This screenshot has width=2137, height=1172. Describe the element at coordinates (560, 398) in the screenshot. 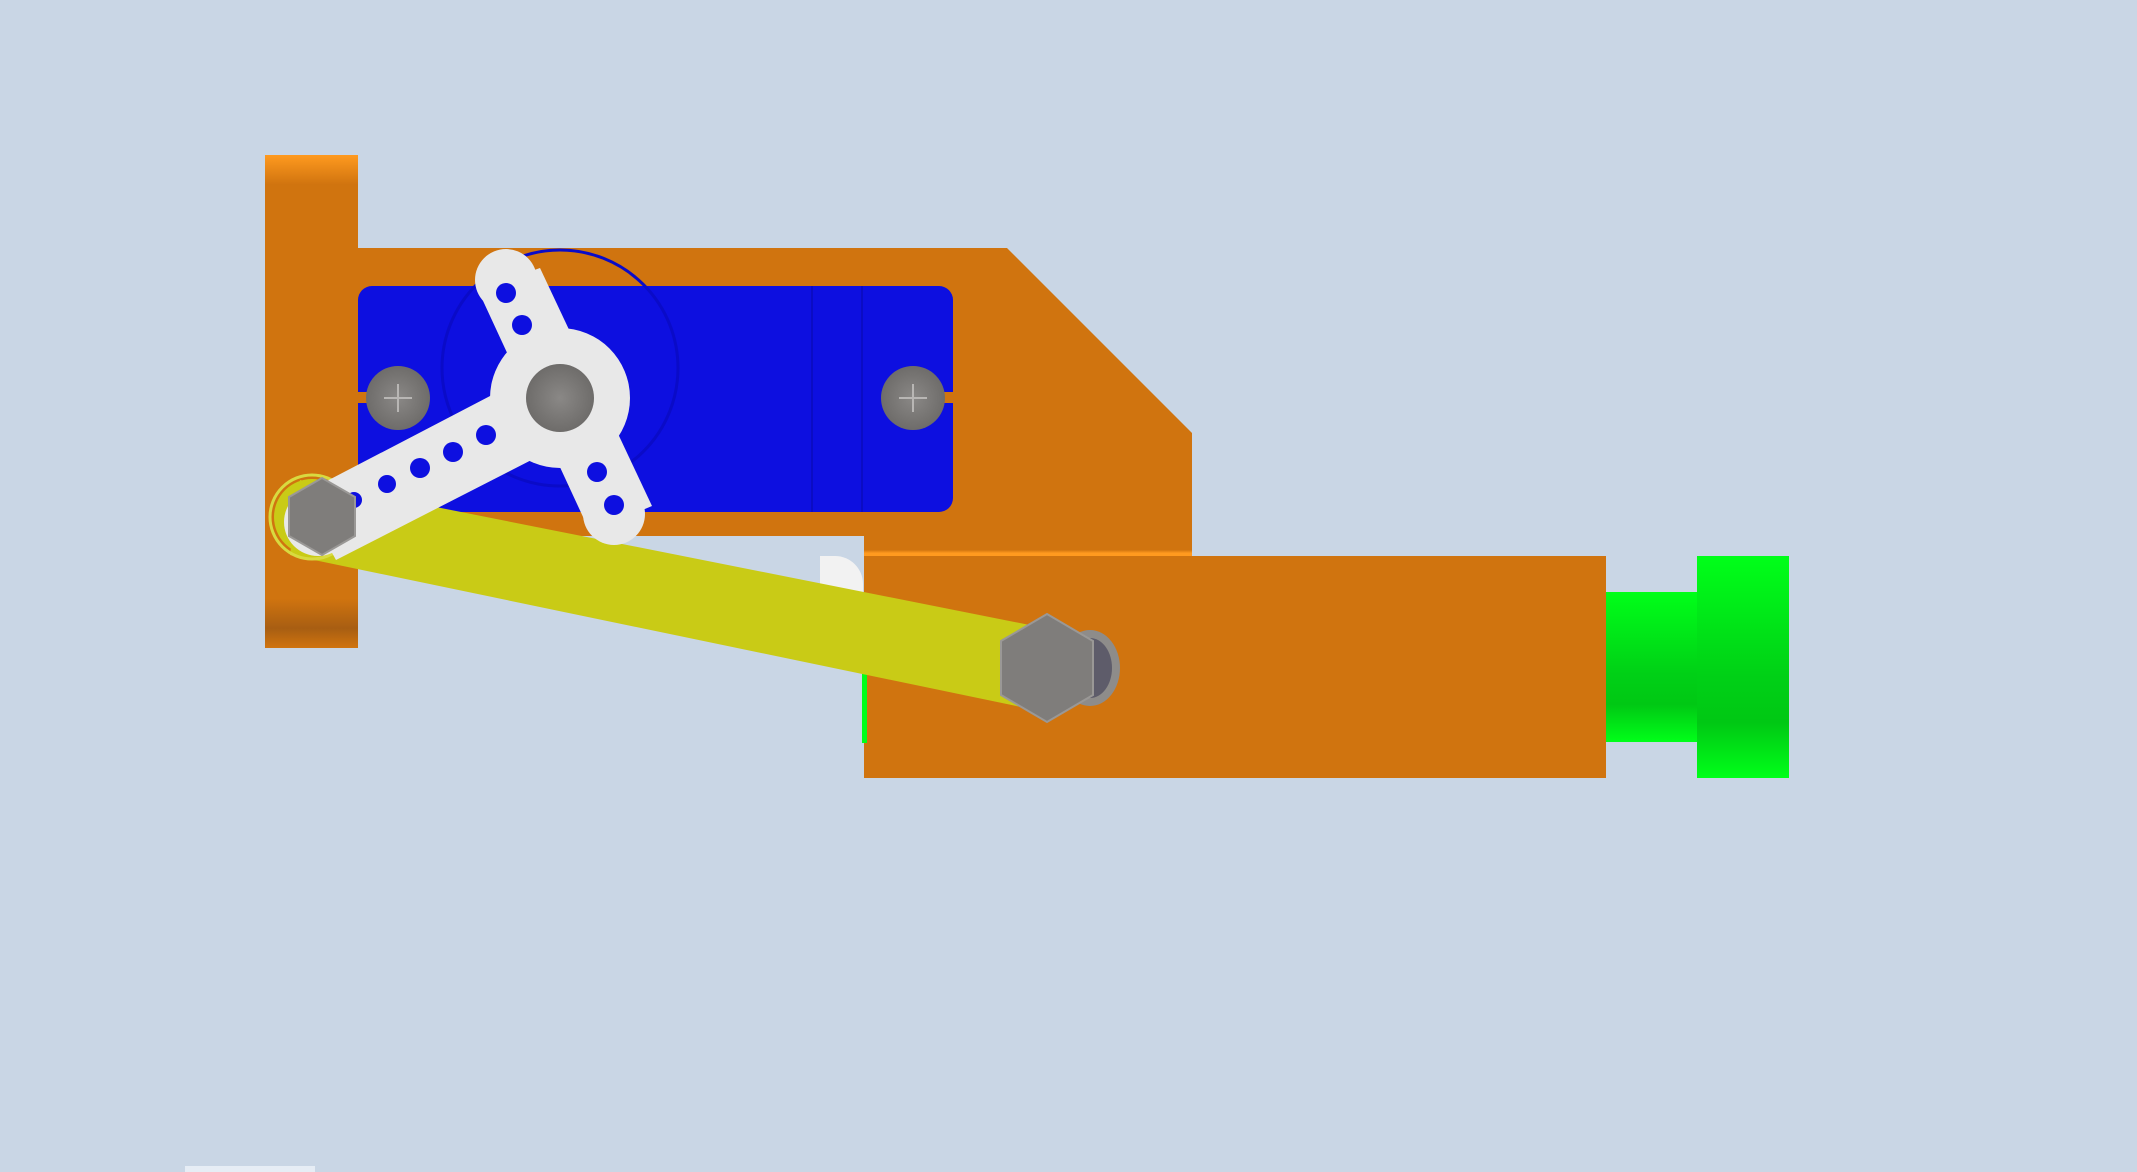

I see `horn-center-screw-icon` at that location.